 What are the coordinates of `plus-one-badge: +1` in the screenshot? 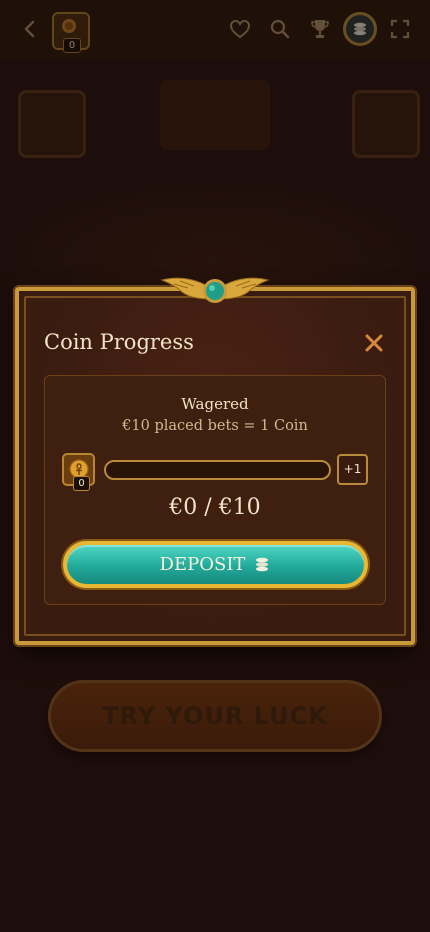 It's located at (352, 469).